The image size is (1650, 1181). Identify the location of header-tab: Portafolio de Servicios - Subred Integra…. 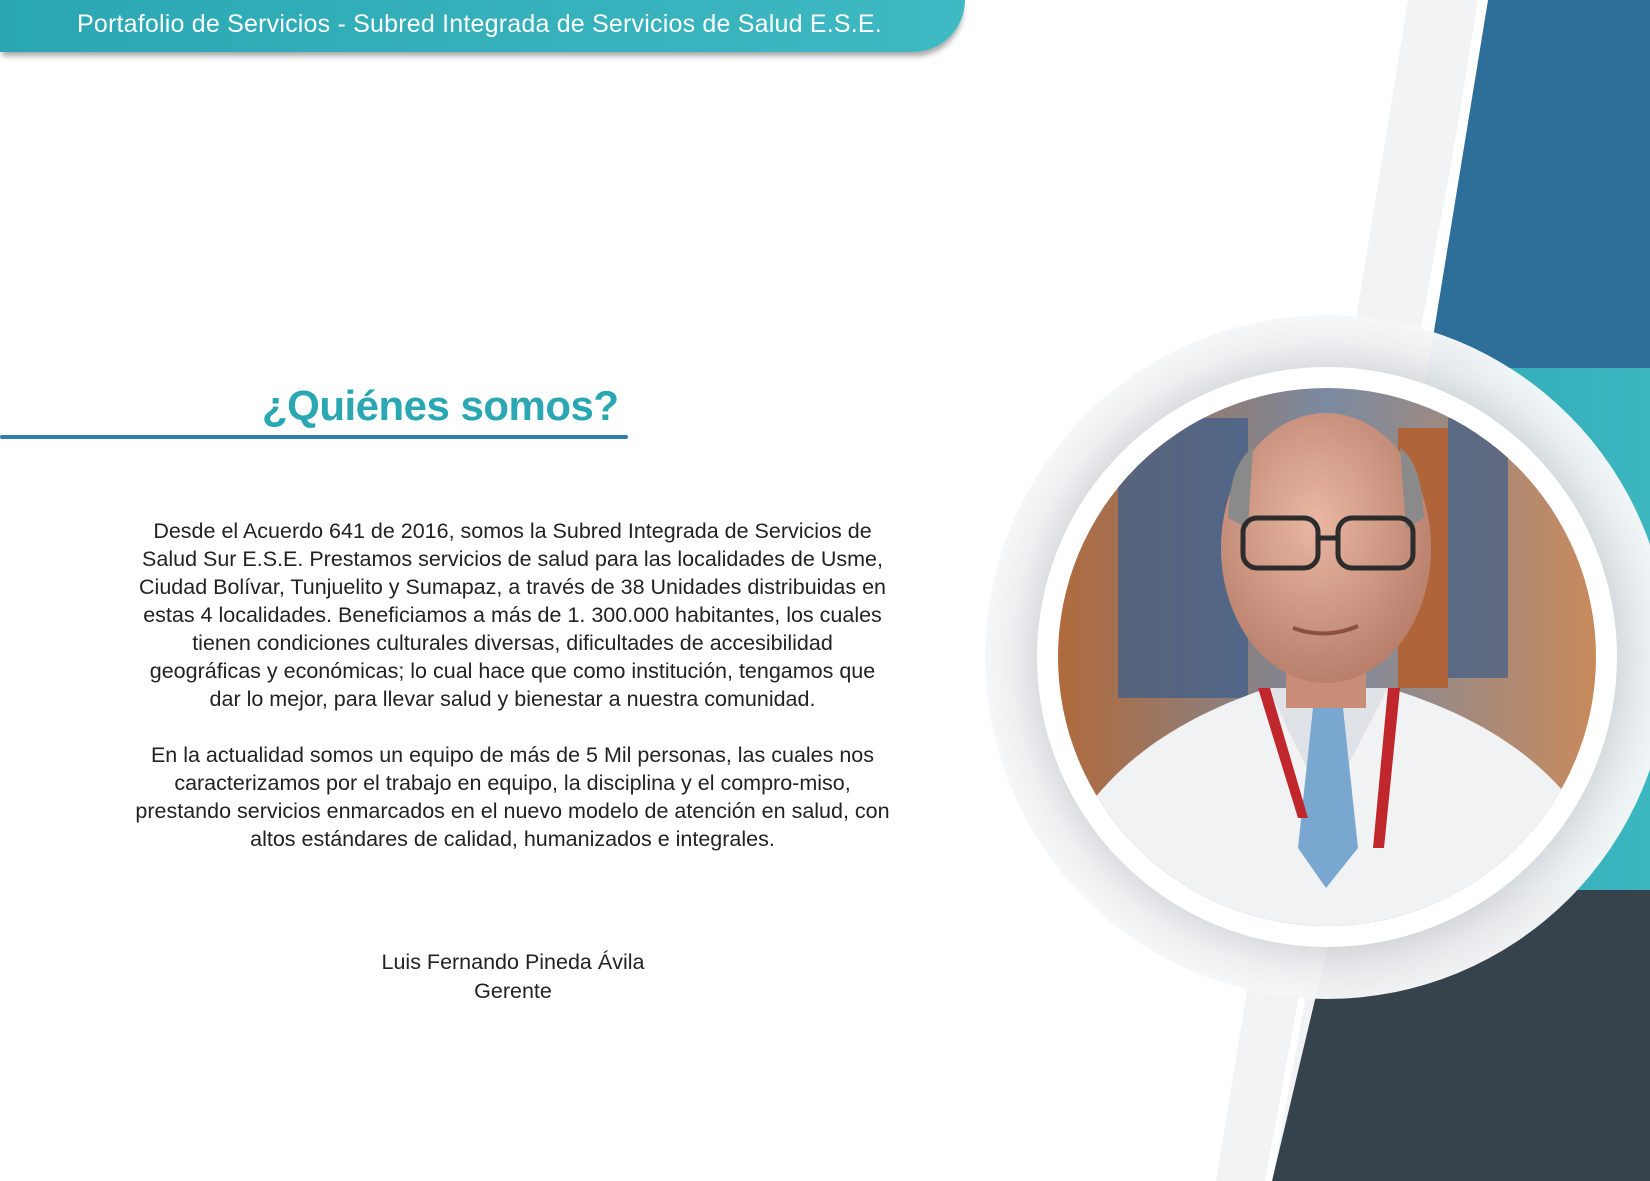
(482, 26).